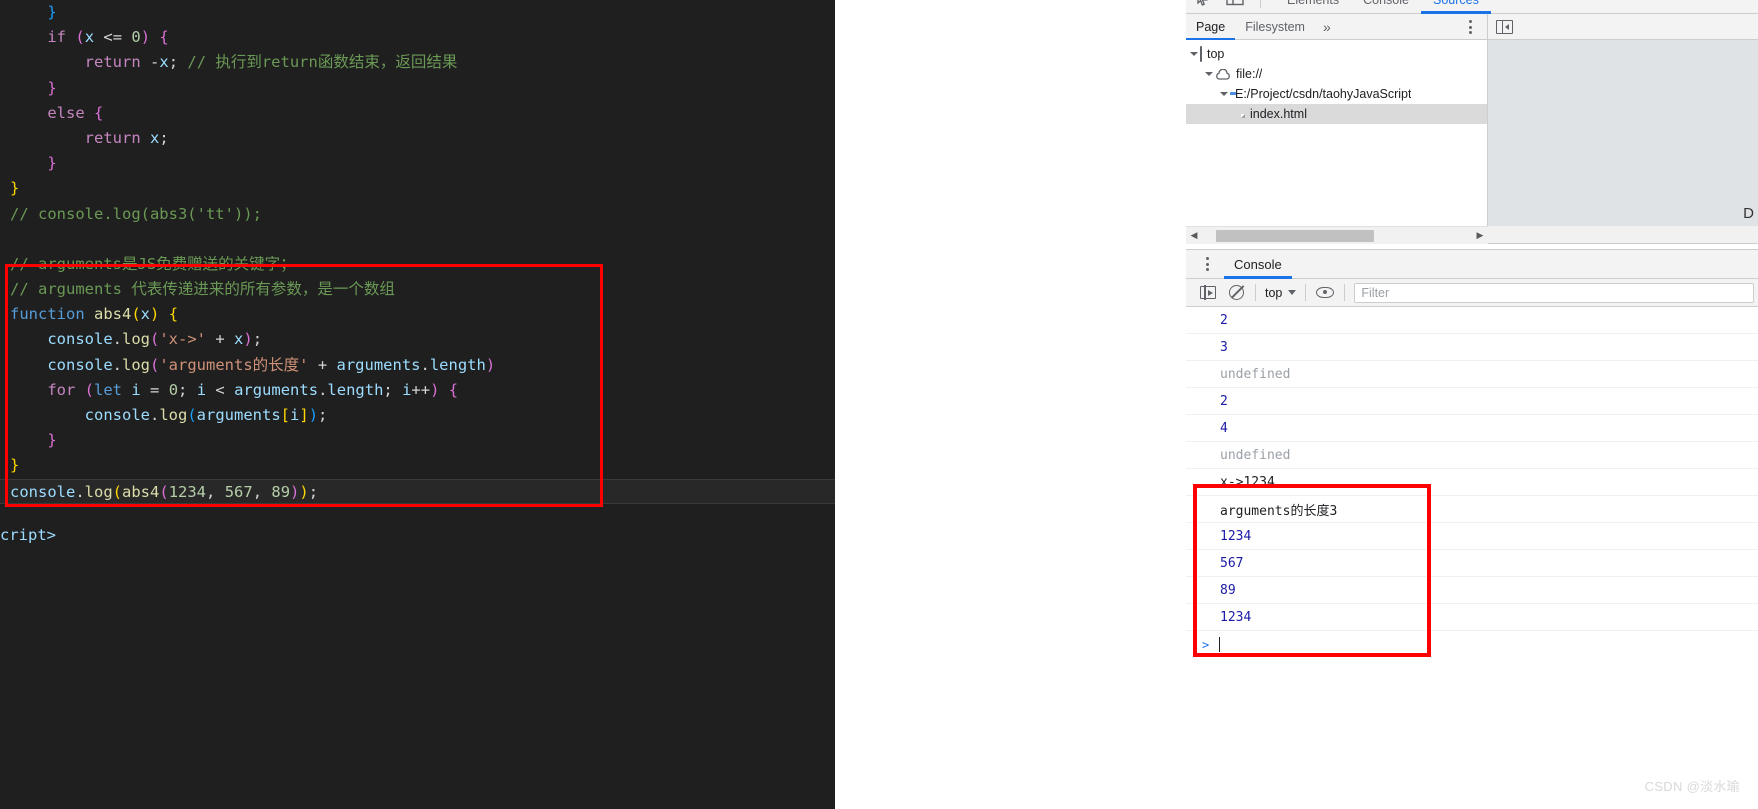 Image resolution: width=1758 pixels, height=809 pixels. What do you see at coordinates (1260, 4) in the screenshot?
I see `toolbar-divider` at bounding box center [1260, 4].